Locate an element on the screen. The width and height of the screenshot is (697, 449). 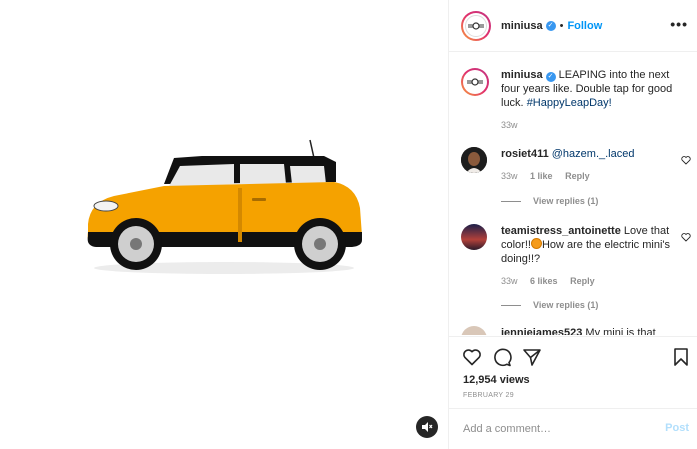
post-date: FEBRUARY 29 is located at coordinates (488, 395).